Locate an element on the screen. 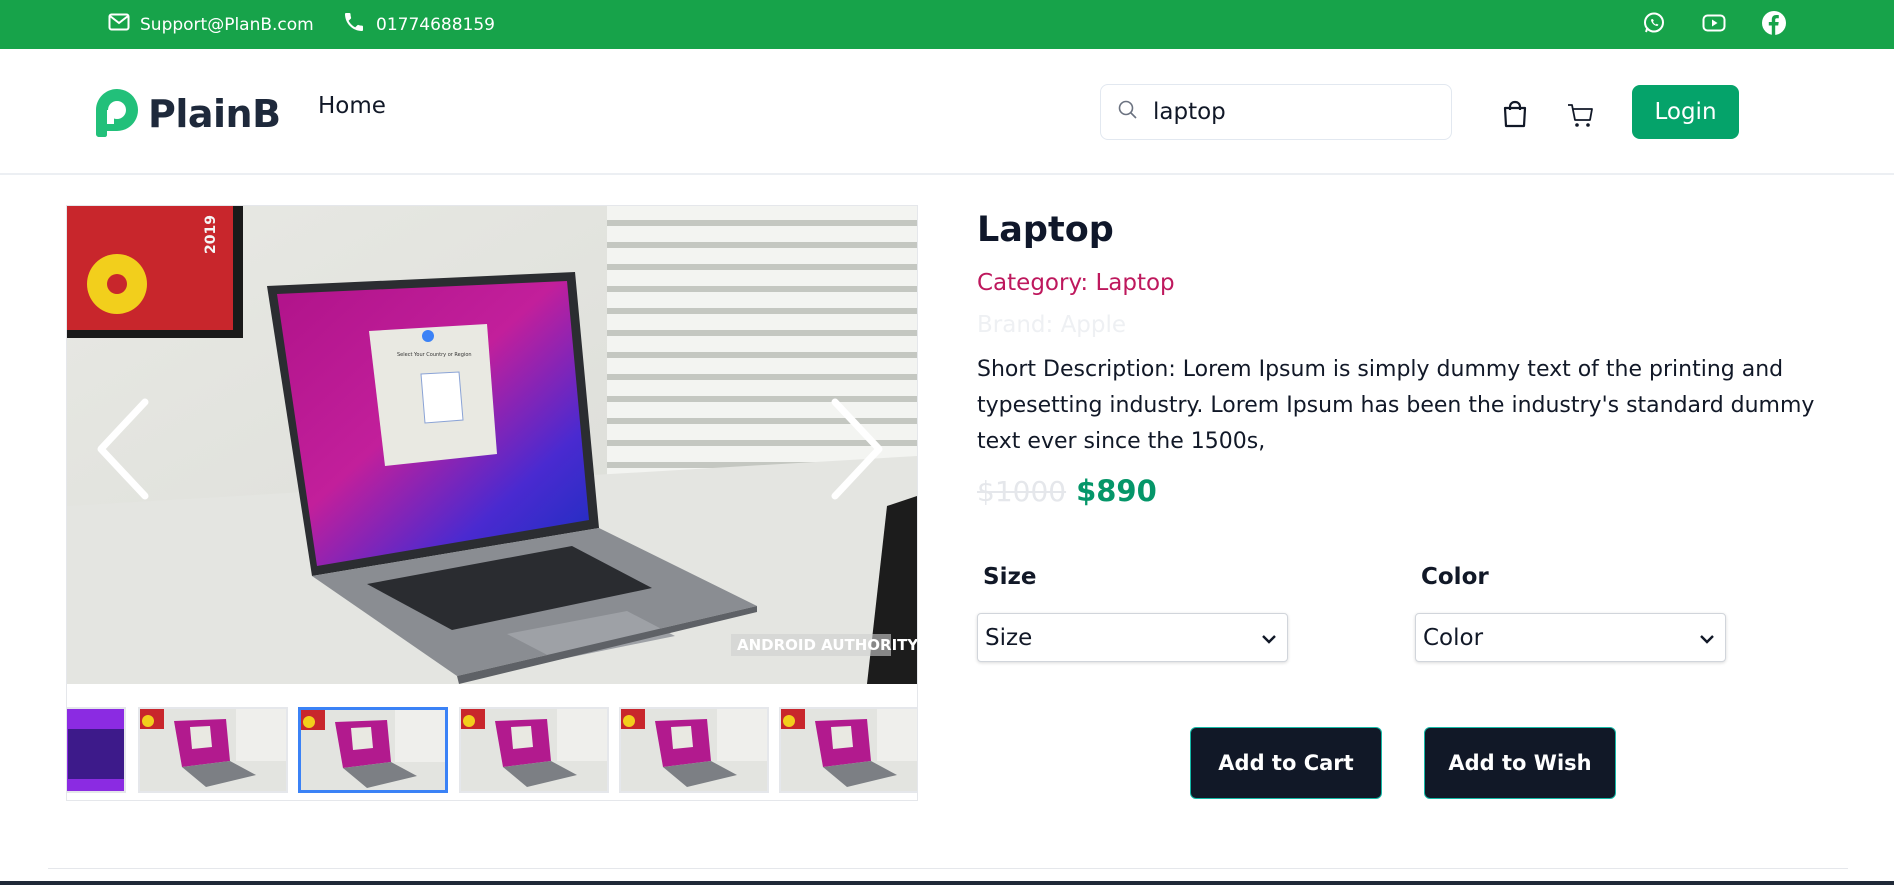 This screenshot has width=1894, height=885. support-phone: 01774688159 is located at coordinates (418, 24).